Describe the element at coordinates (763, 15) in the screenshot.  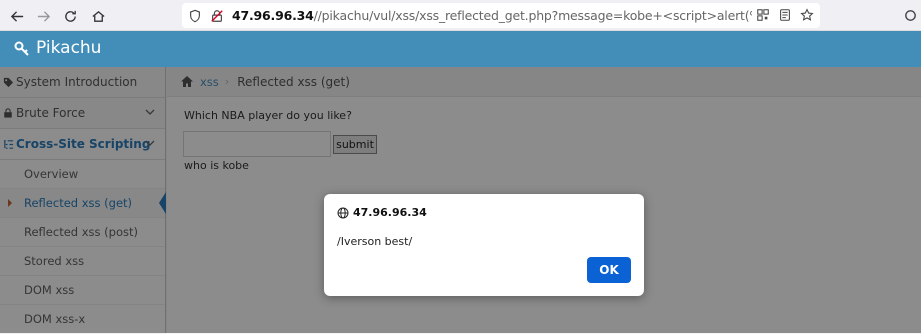
I see `qr-code-icon` at that location.